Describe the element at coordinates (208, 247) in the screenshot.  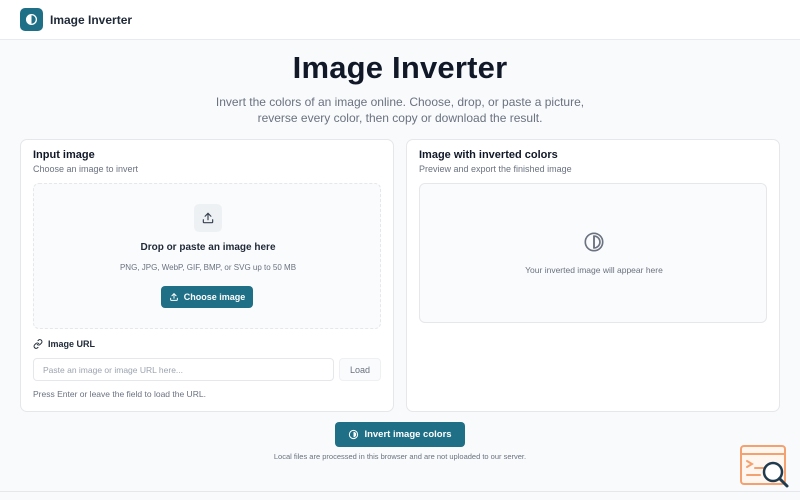
I see `dropzone-title: Drop or paste an image here` at that location.